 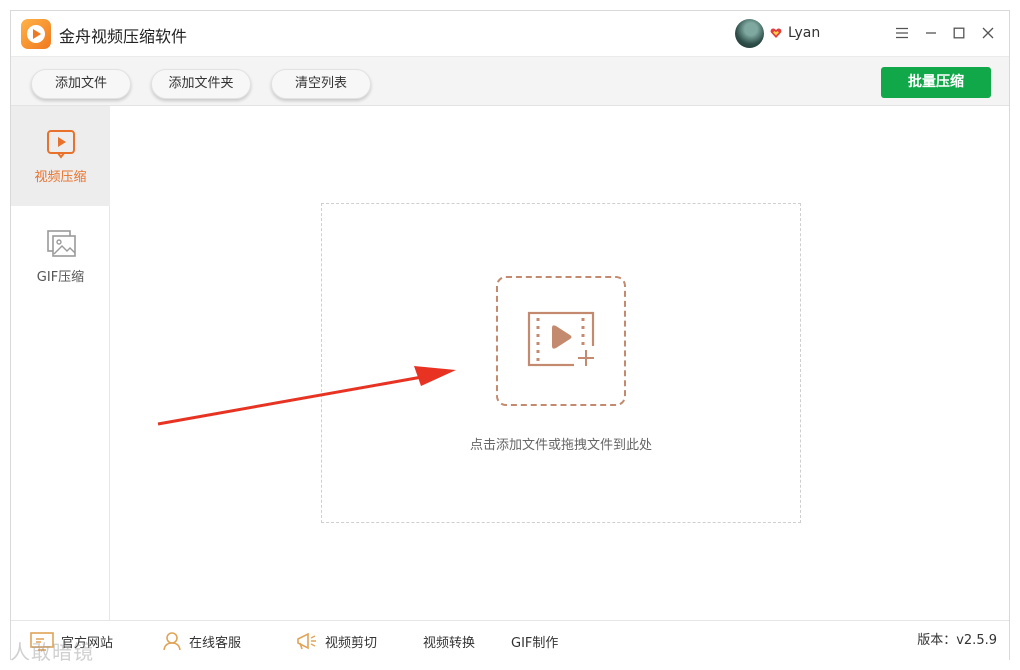 I want to click on menu-icon, so click(x=902, y=33).